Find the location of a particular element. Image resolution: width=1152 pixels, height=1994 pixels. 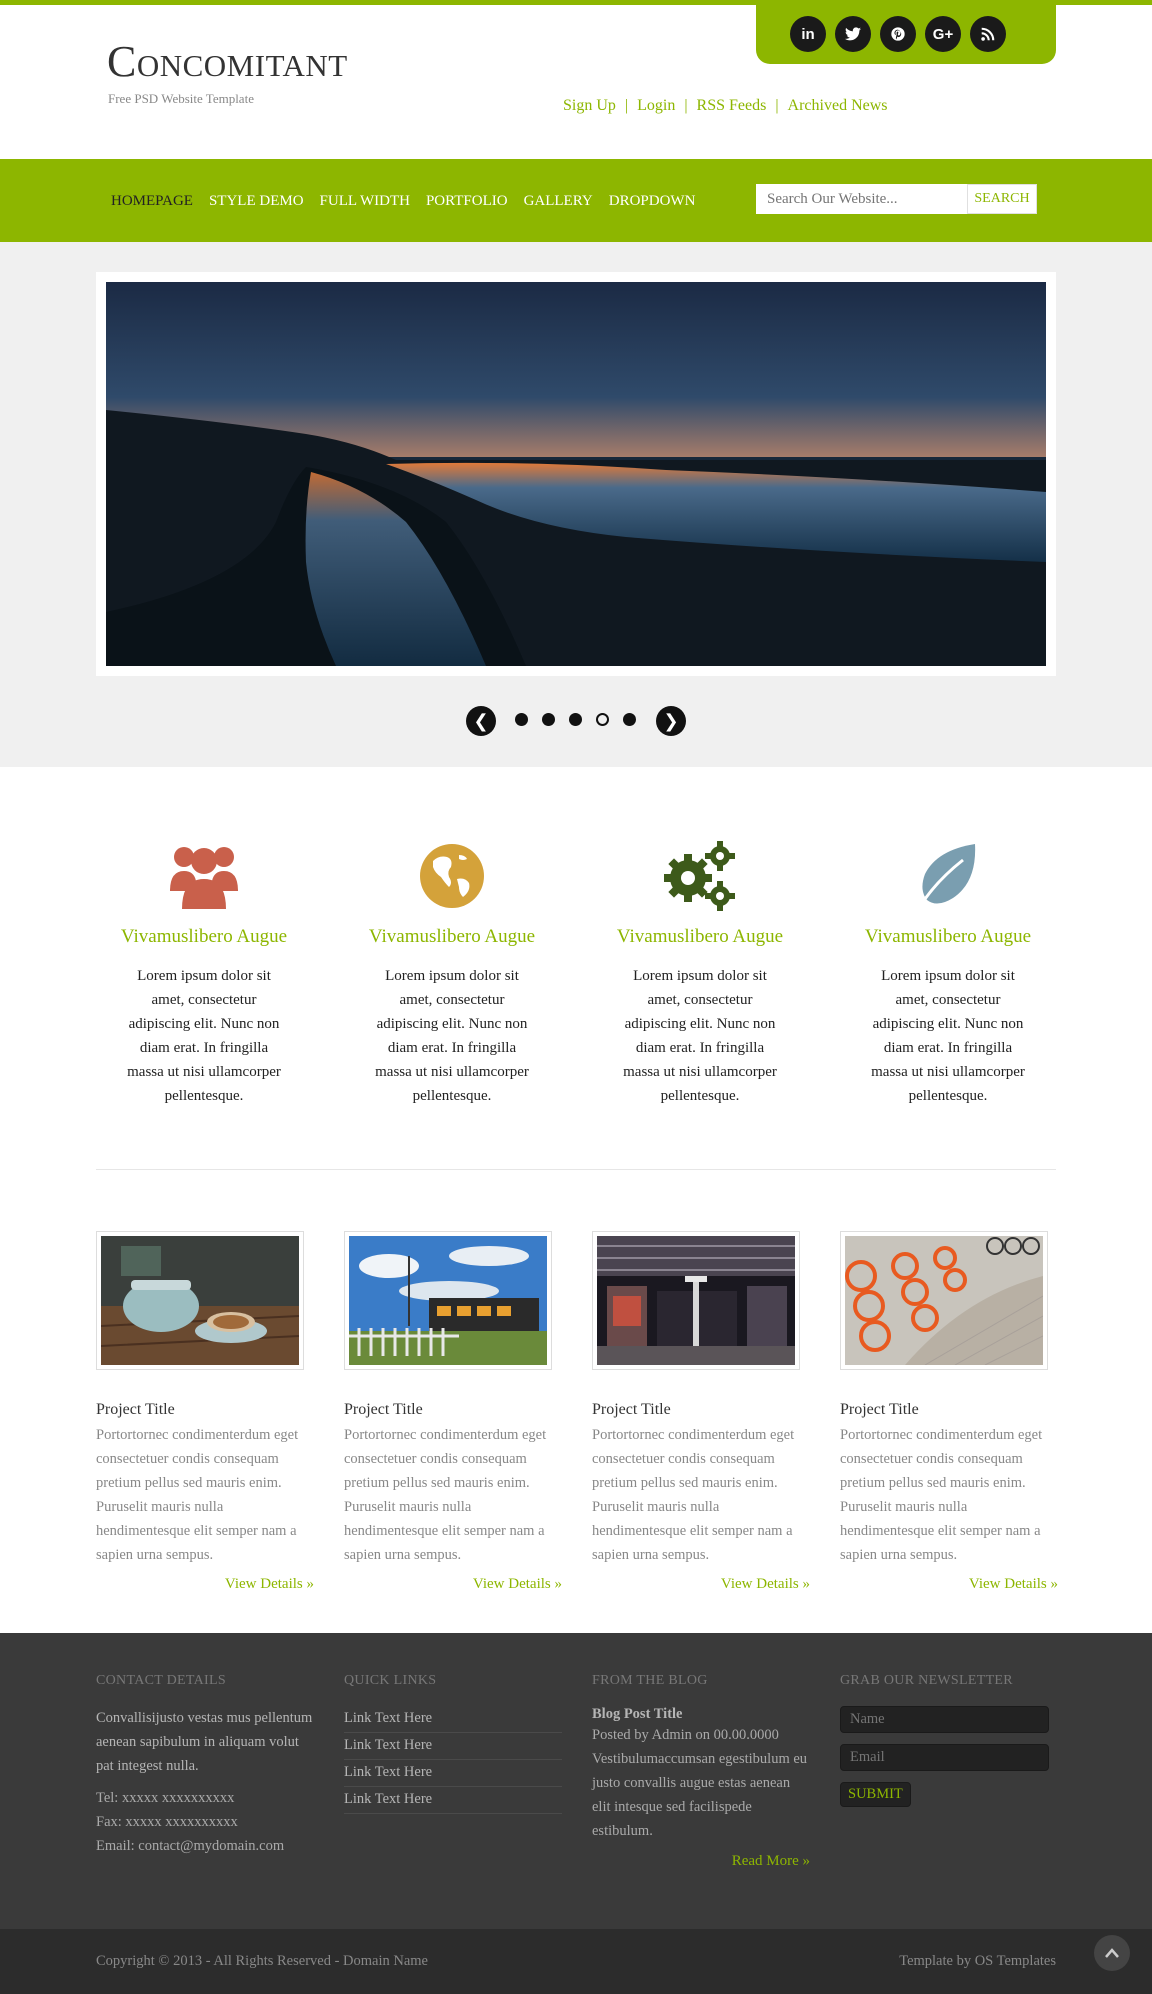

newsletter-email-input is located at coordinates (944, 1757).